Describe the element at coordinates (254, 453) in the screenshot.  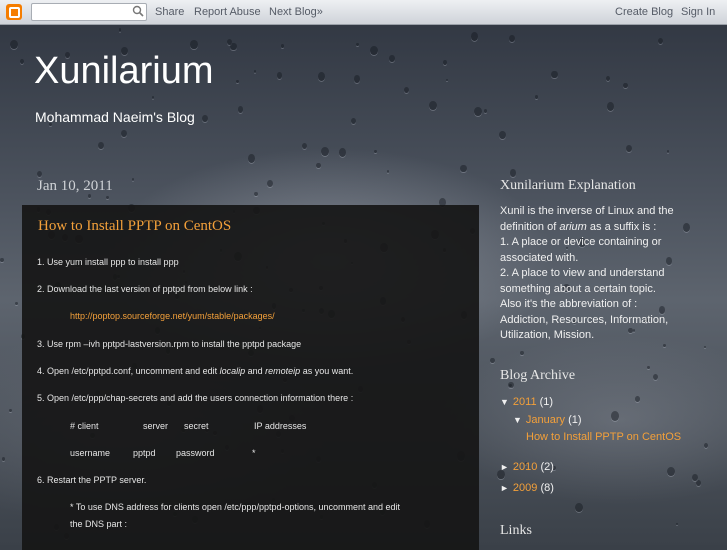
I see `table-cell-ip: *` at that location.